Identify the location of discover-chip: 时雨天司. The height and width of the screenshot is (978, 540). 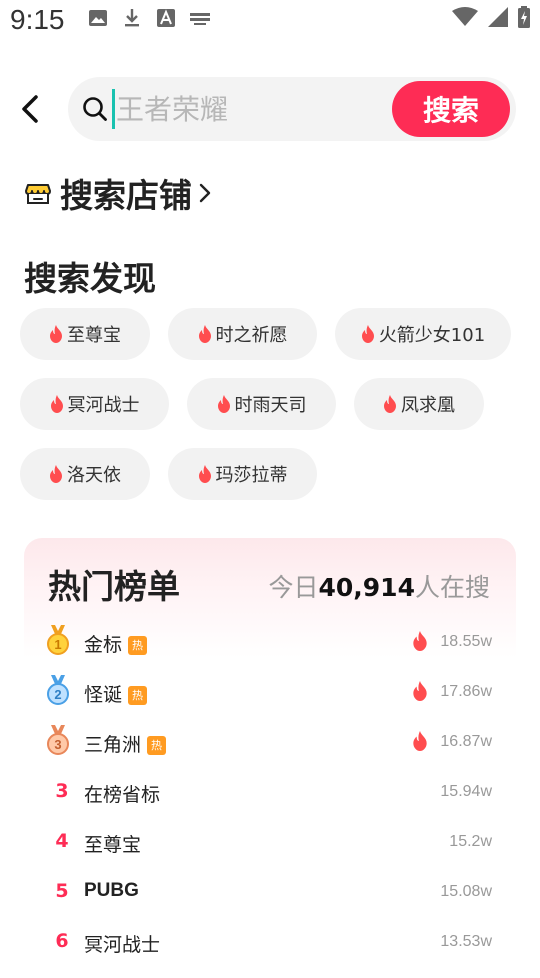
(261, 404).